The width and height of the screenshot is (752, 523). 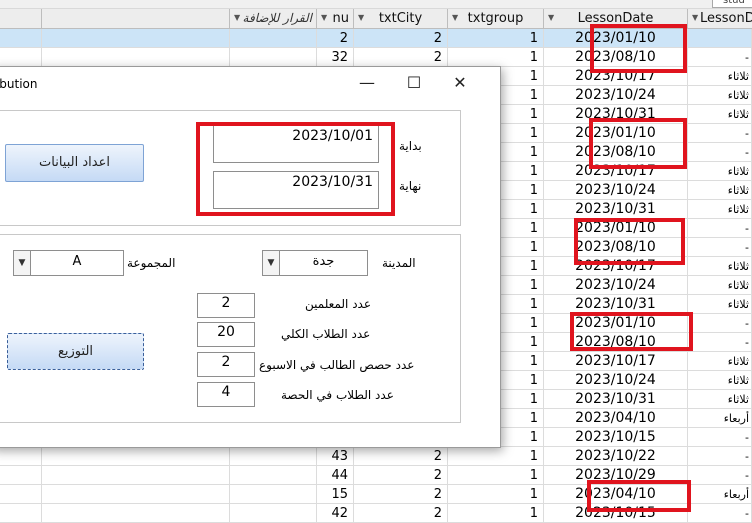 What do you see at coordinates (250, 83) in the screenshot?
I see `dialog-titlebar: ribution — ☐ ✕` at bounding box center [250, 83].